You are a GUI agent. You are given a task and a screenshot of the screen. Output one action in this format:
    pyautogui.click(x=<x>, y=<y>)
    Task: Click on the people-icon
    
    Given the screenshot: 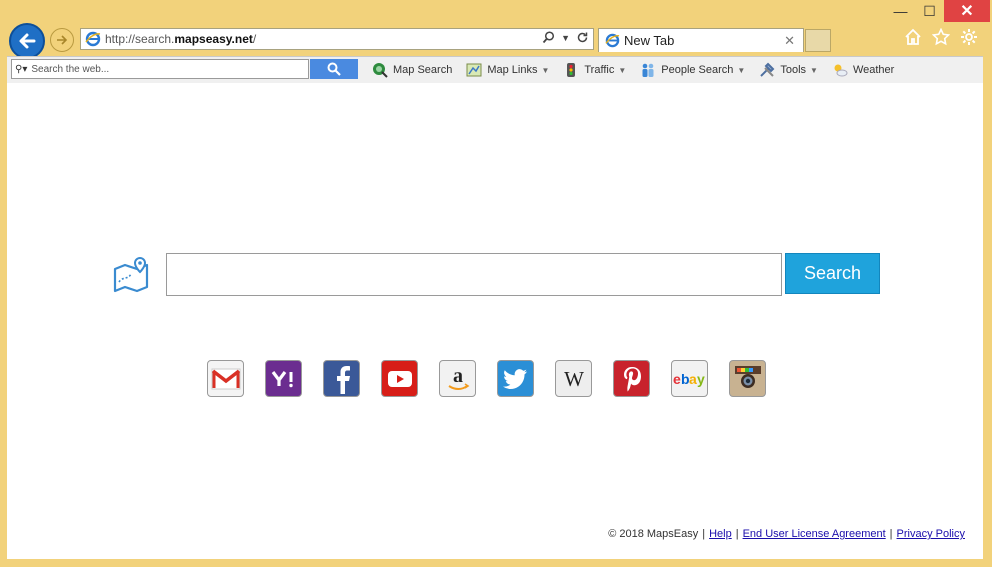 What is the action you would take?
    pyautogui.click(x=648, y=70)
    